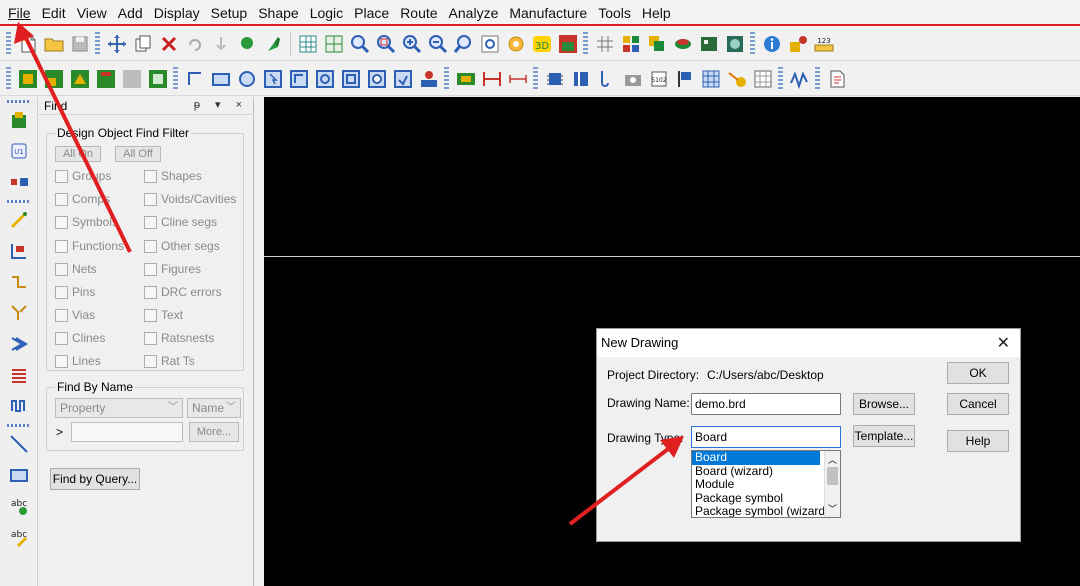  I want to click on add-rect-icon, so click(19, 475).